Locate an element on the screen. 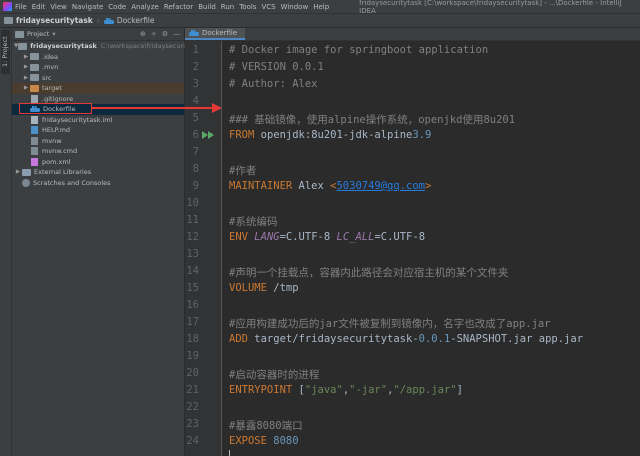 Image resolution: width=640 pixels, height=456 pixels. project-view-selector: Project is located at coordinates (38, 34).